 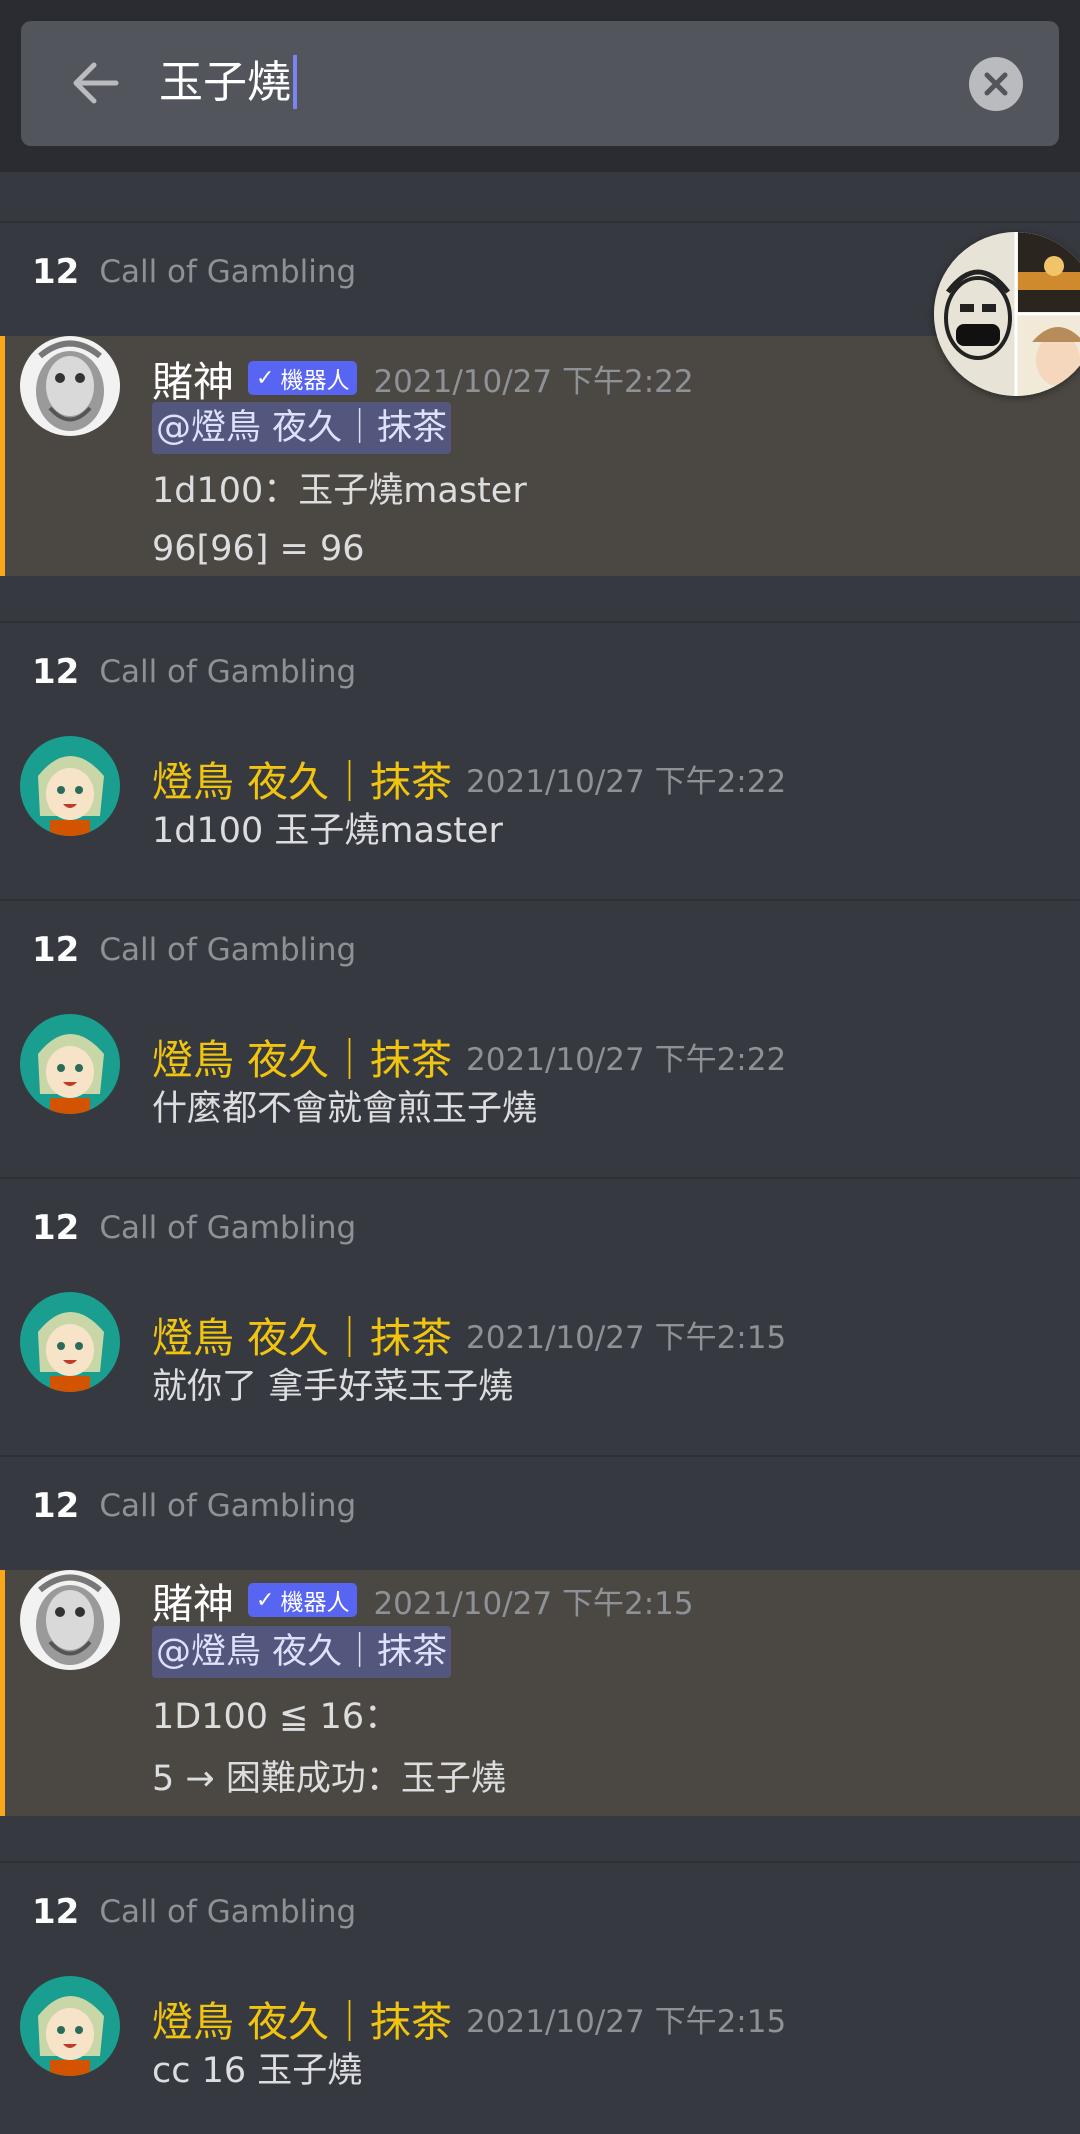 I want to click on message-line: 5 → 困難成功：玉子燒, so click(x=329, y=1779).